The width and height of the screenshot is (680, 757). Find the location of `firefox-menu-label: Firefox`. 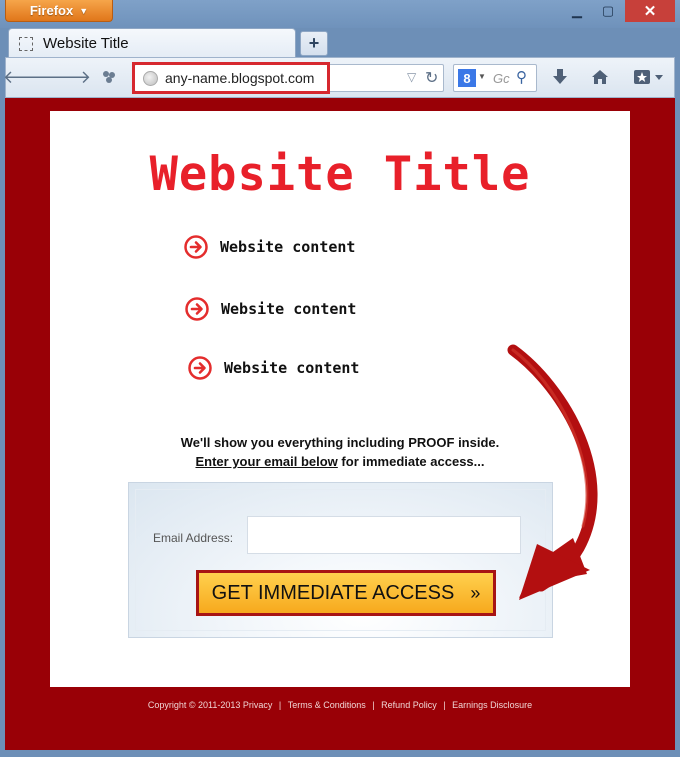

firefox-menu-label: Firefox is located at coordinates (51, 10).